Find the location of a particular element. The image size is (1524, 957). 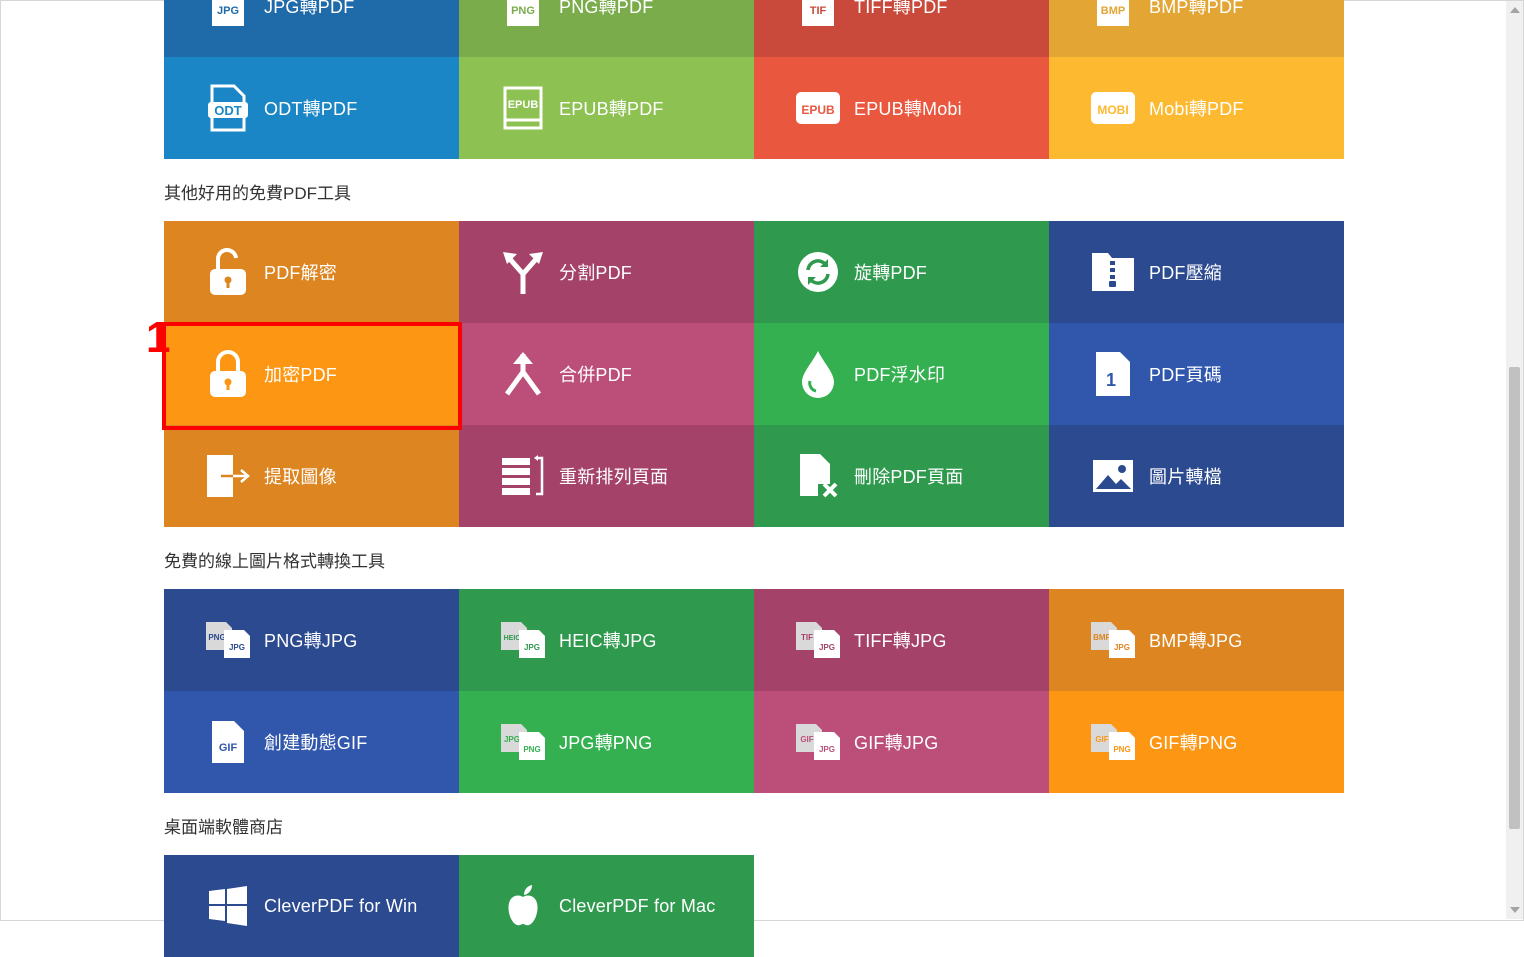

tile-bmp-to-jpg: BMP JPG BMP轉JPG is located at coordinates (1196, 640).